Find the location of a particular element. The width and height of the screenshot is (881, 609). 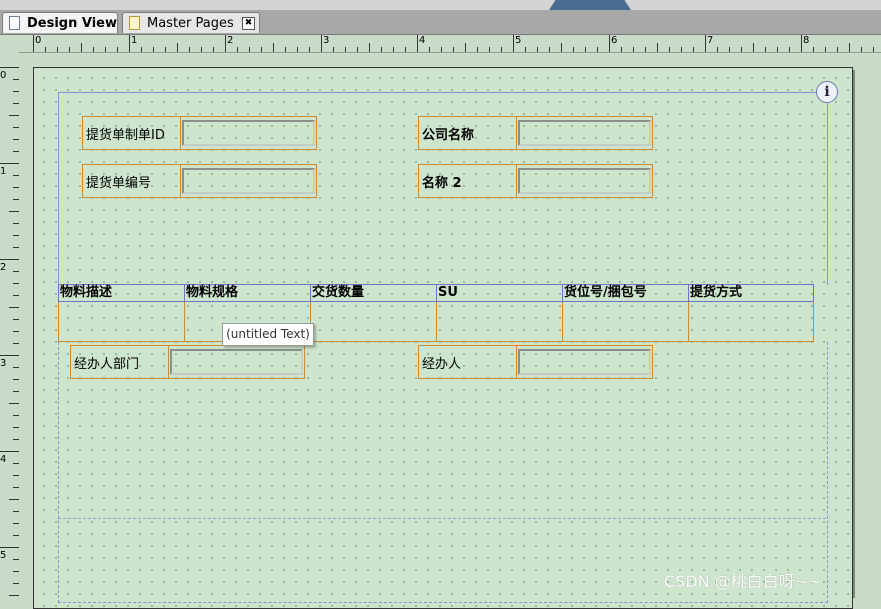

column-header: 物料描述 is located at coordinates (121, 293).